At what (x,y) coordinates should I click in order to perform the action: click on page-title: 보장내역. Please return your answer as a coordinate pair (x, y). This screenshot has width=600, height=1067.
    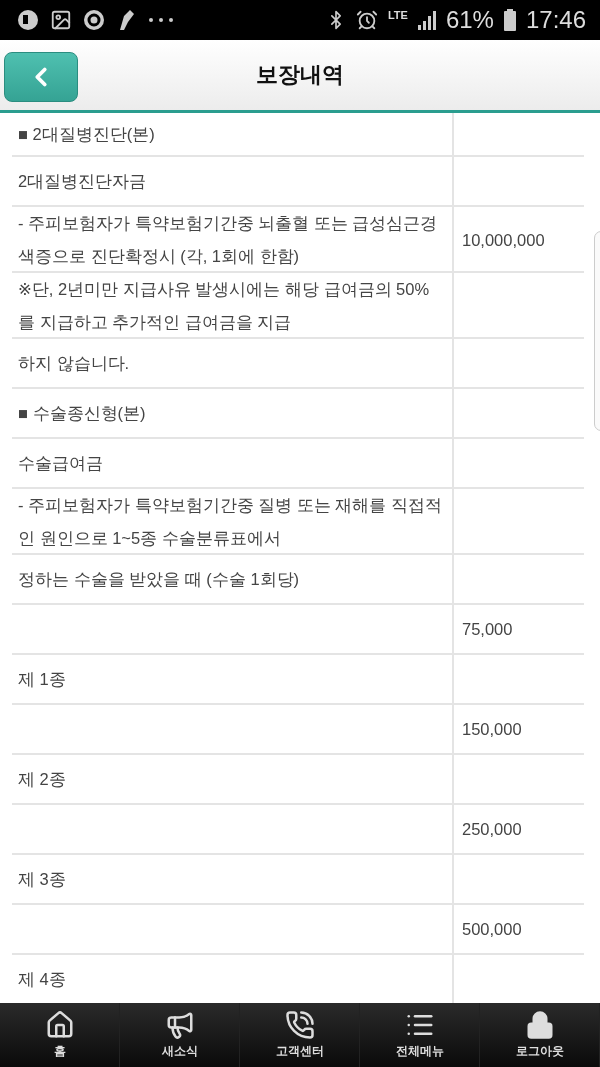
    Looking at the image, I should click on (300, 75).